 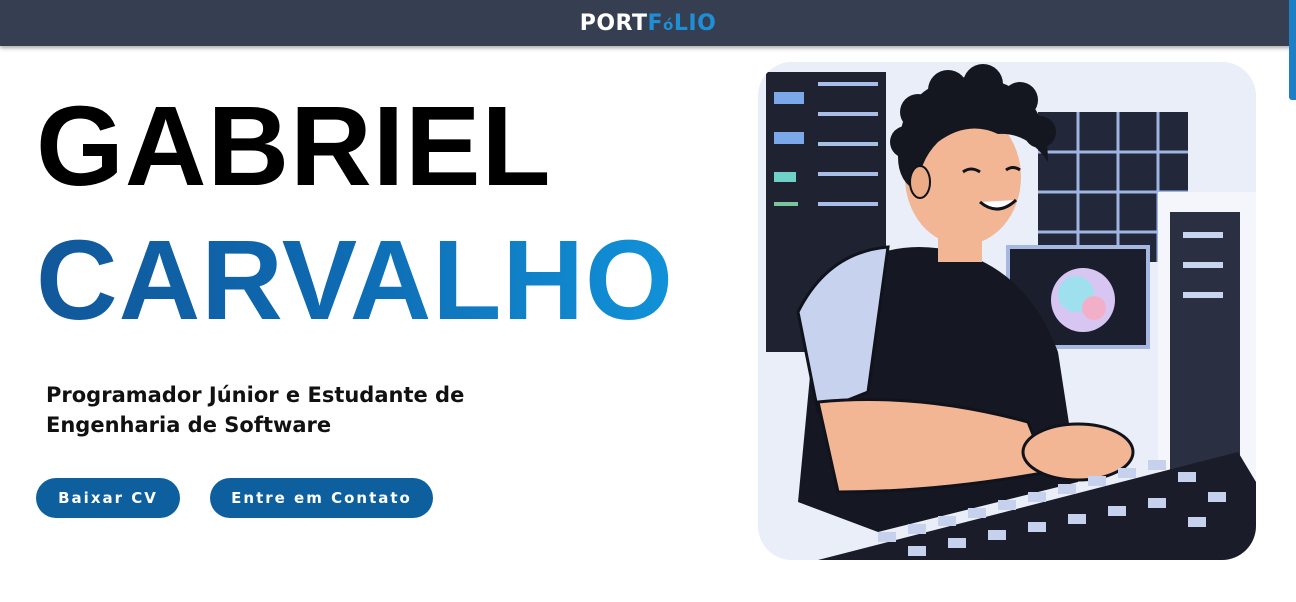 What do you see at coordinates (355, 280) in the screenshot?
I see `last-name-heading: CARVALHO` at bounding box center [355, 280].